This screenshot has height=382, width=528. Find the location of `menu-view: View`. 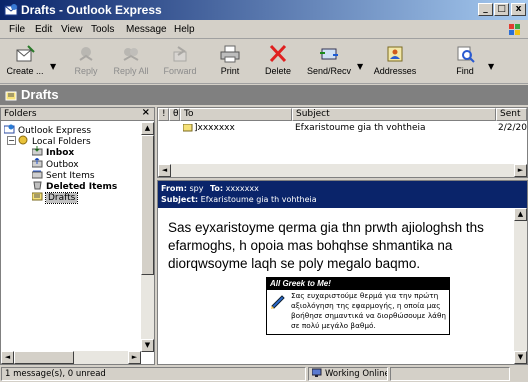

menu-view: View is located at coordinates (72, 29).